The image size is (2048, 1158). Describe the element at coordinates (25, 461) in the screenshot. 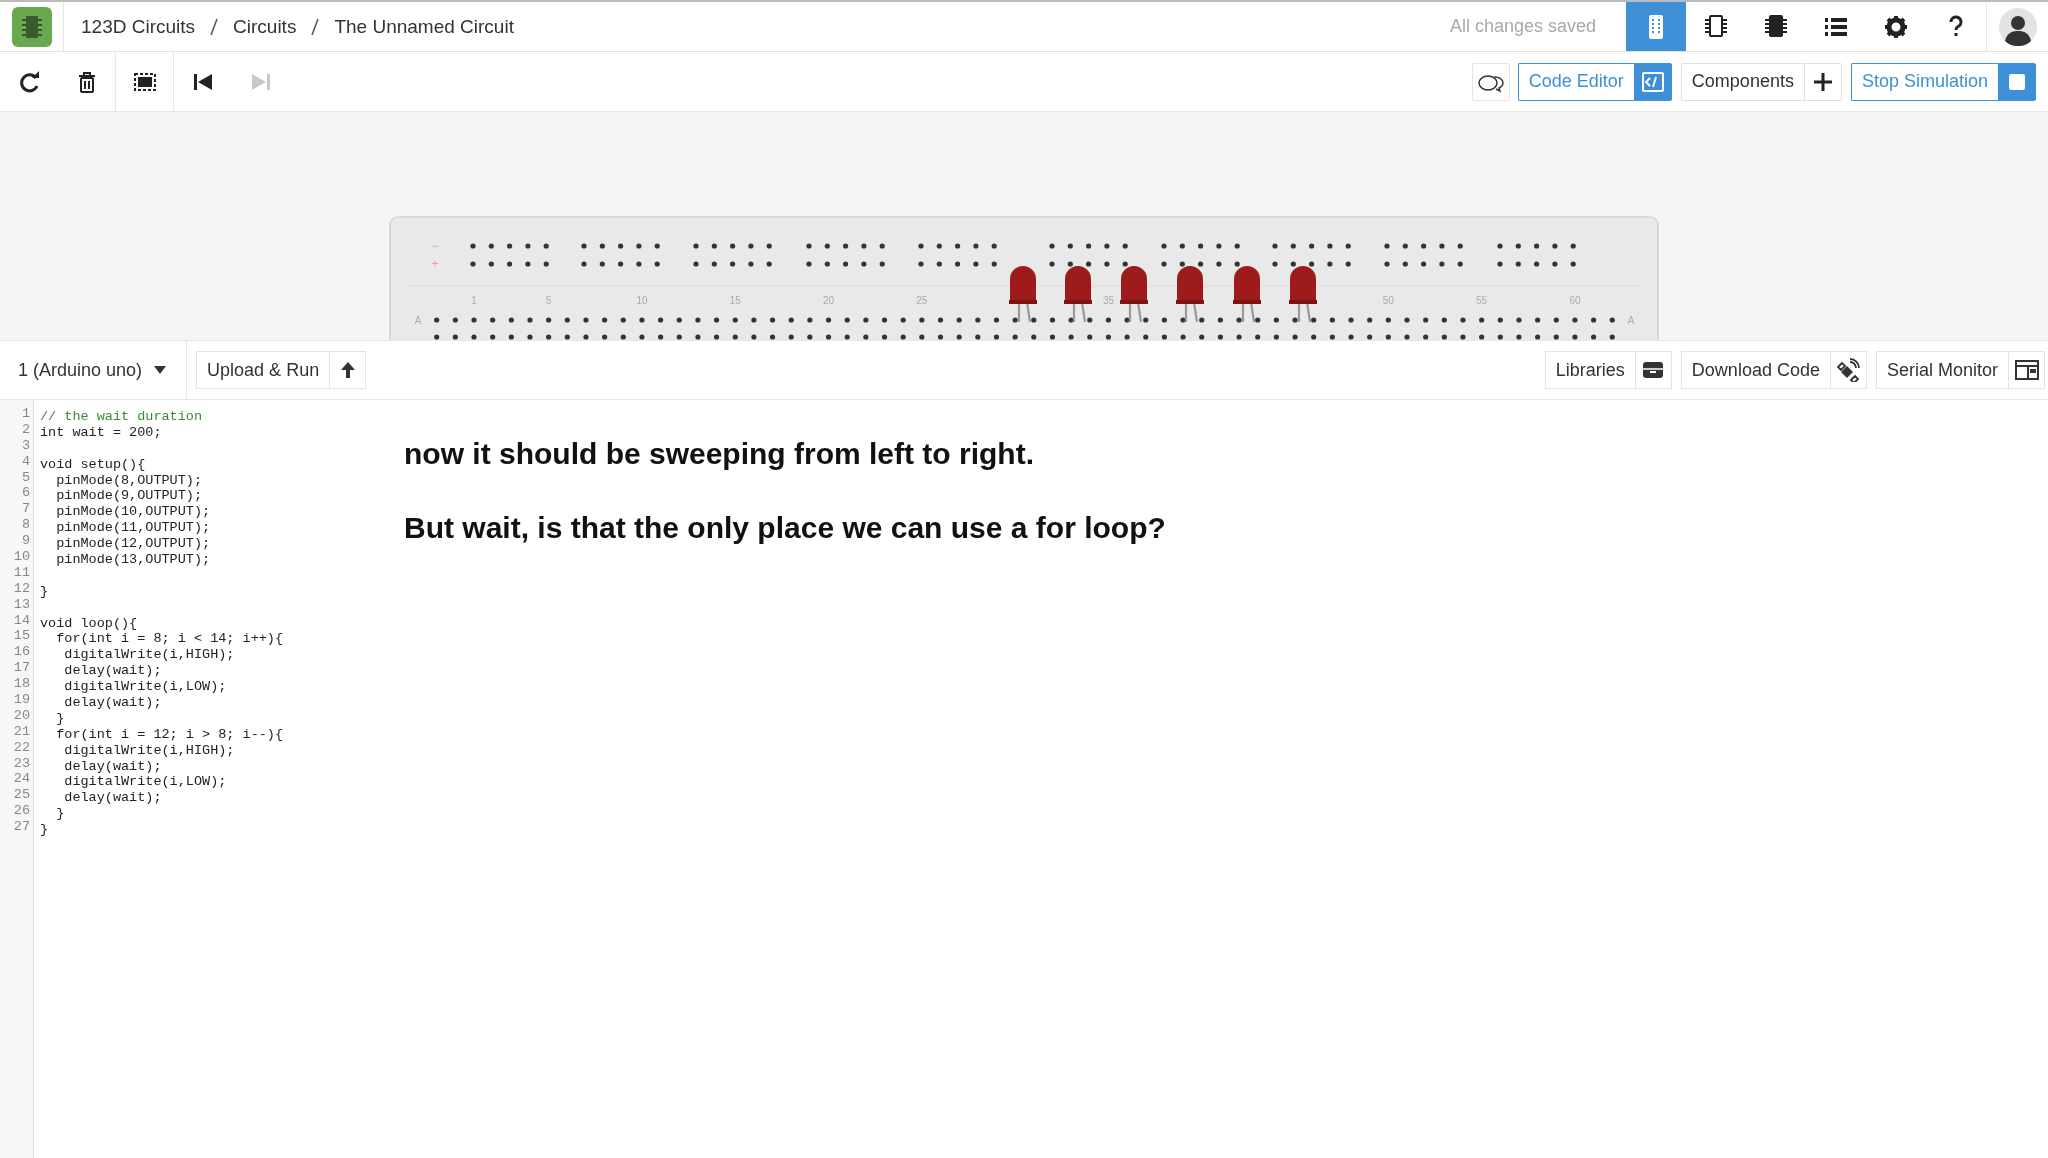

I see `line-number: 4` at that location.